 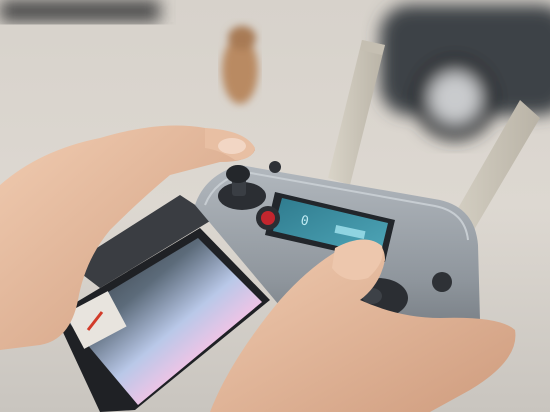 I want to click on red-power-button, so click(x=268, y=218).